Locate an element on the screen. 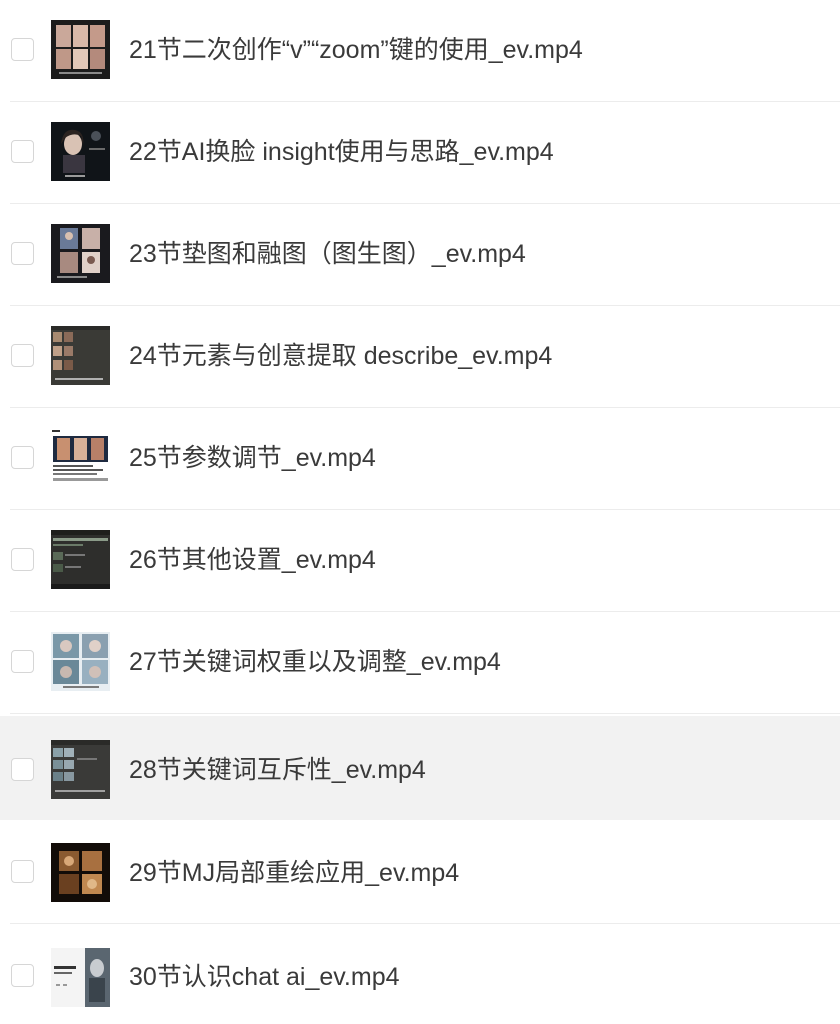 Image resolution: width=840 pixels, height=1024 pixels. file-name: 26节其他设置_ev.mp4 is located at coordinates (252, 560).